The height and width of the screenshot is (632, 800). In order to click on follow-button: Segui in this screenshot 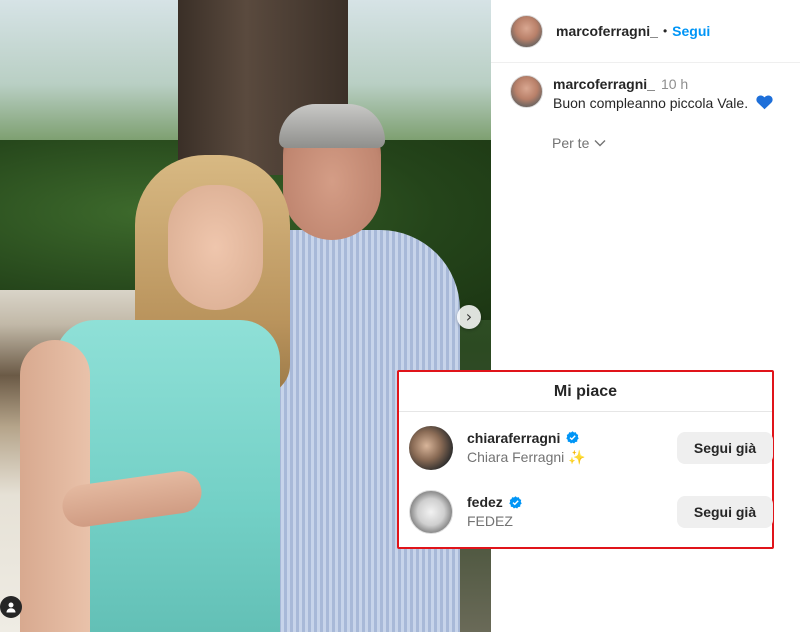, I will do `click(691, 31)`.